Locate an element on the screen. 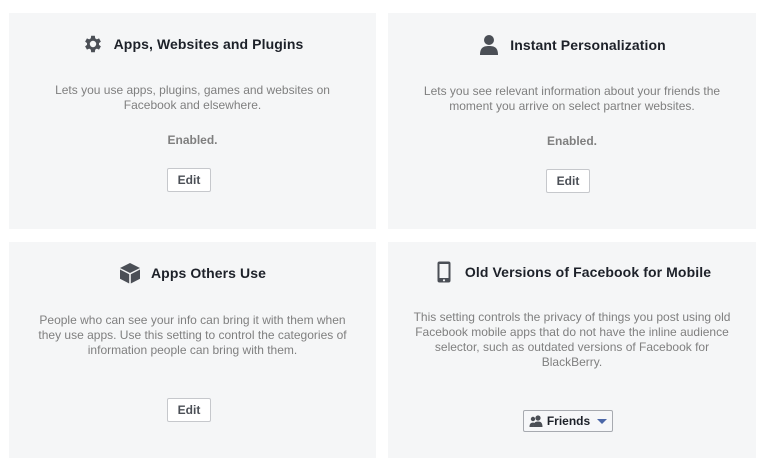  audience-label: Friends is located at coordinates (568, 421).